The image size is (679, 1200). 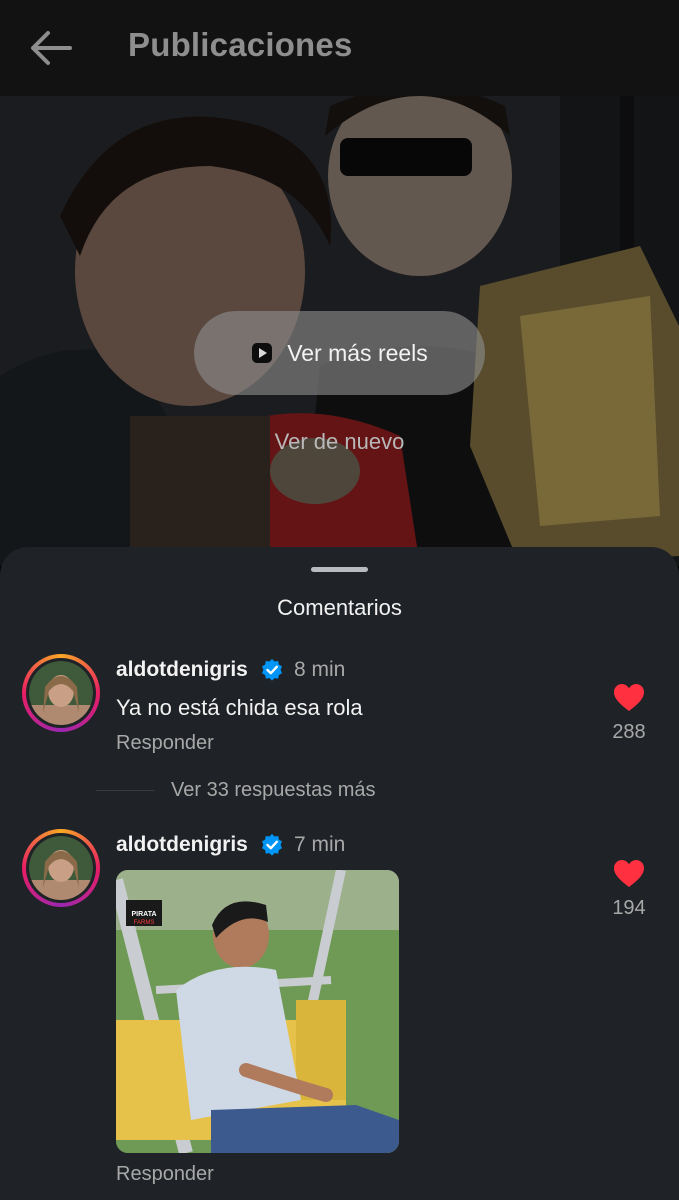 I want to click on comment-text: Ya no está chida esa rola, so click(x=239, y=707).